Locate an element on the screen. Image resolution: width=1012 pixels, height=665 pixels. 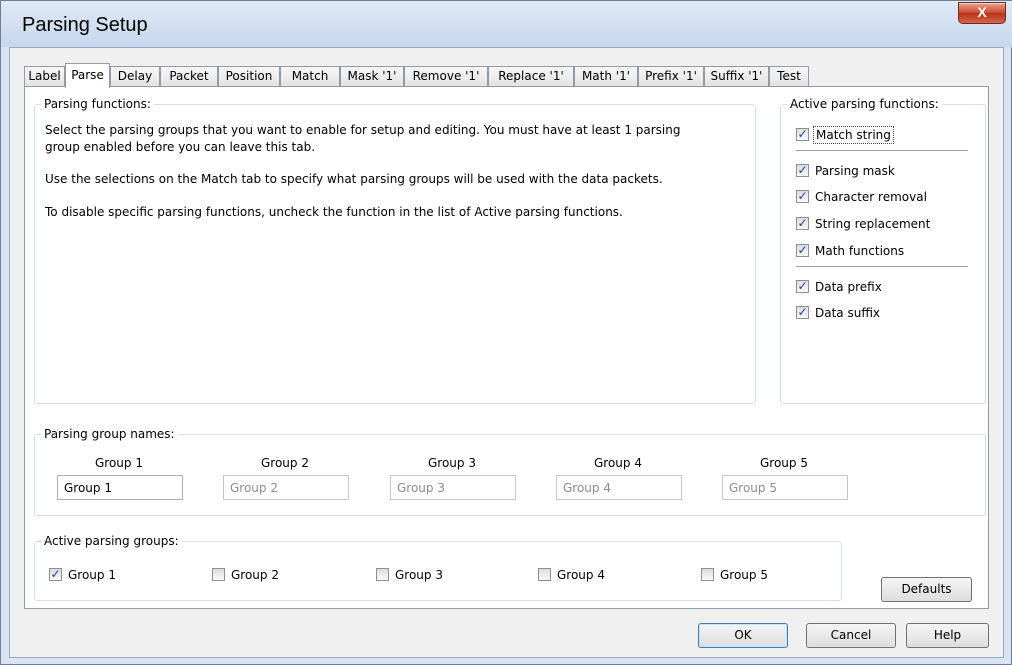
checkbox-label: String replacement is located at coordinates (873, 224).